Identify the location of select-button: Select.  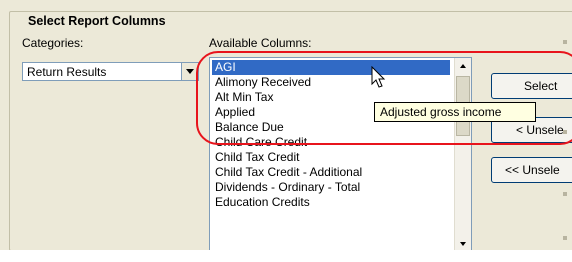
(531, 86).